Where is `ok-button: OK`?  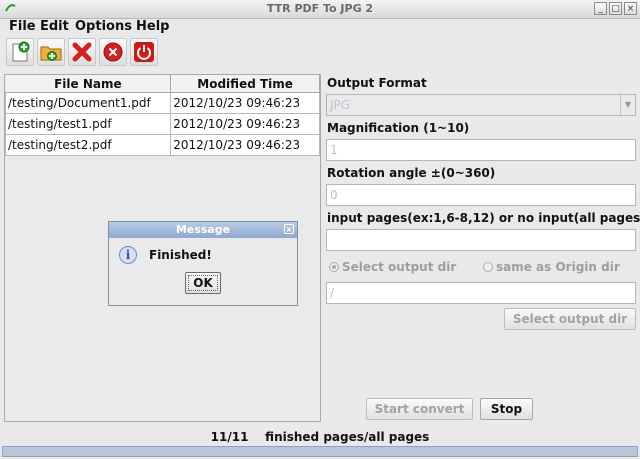 ok-button: OK is located at coordinates (203, 283).